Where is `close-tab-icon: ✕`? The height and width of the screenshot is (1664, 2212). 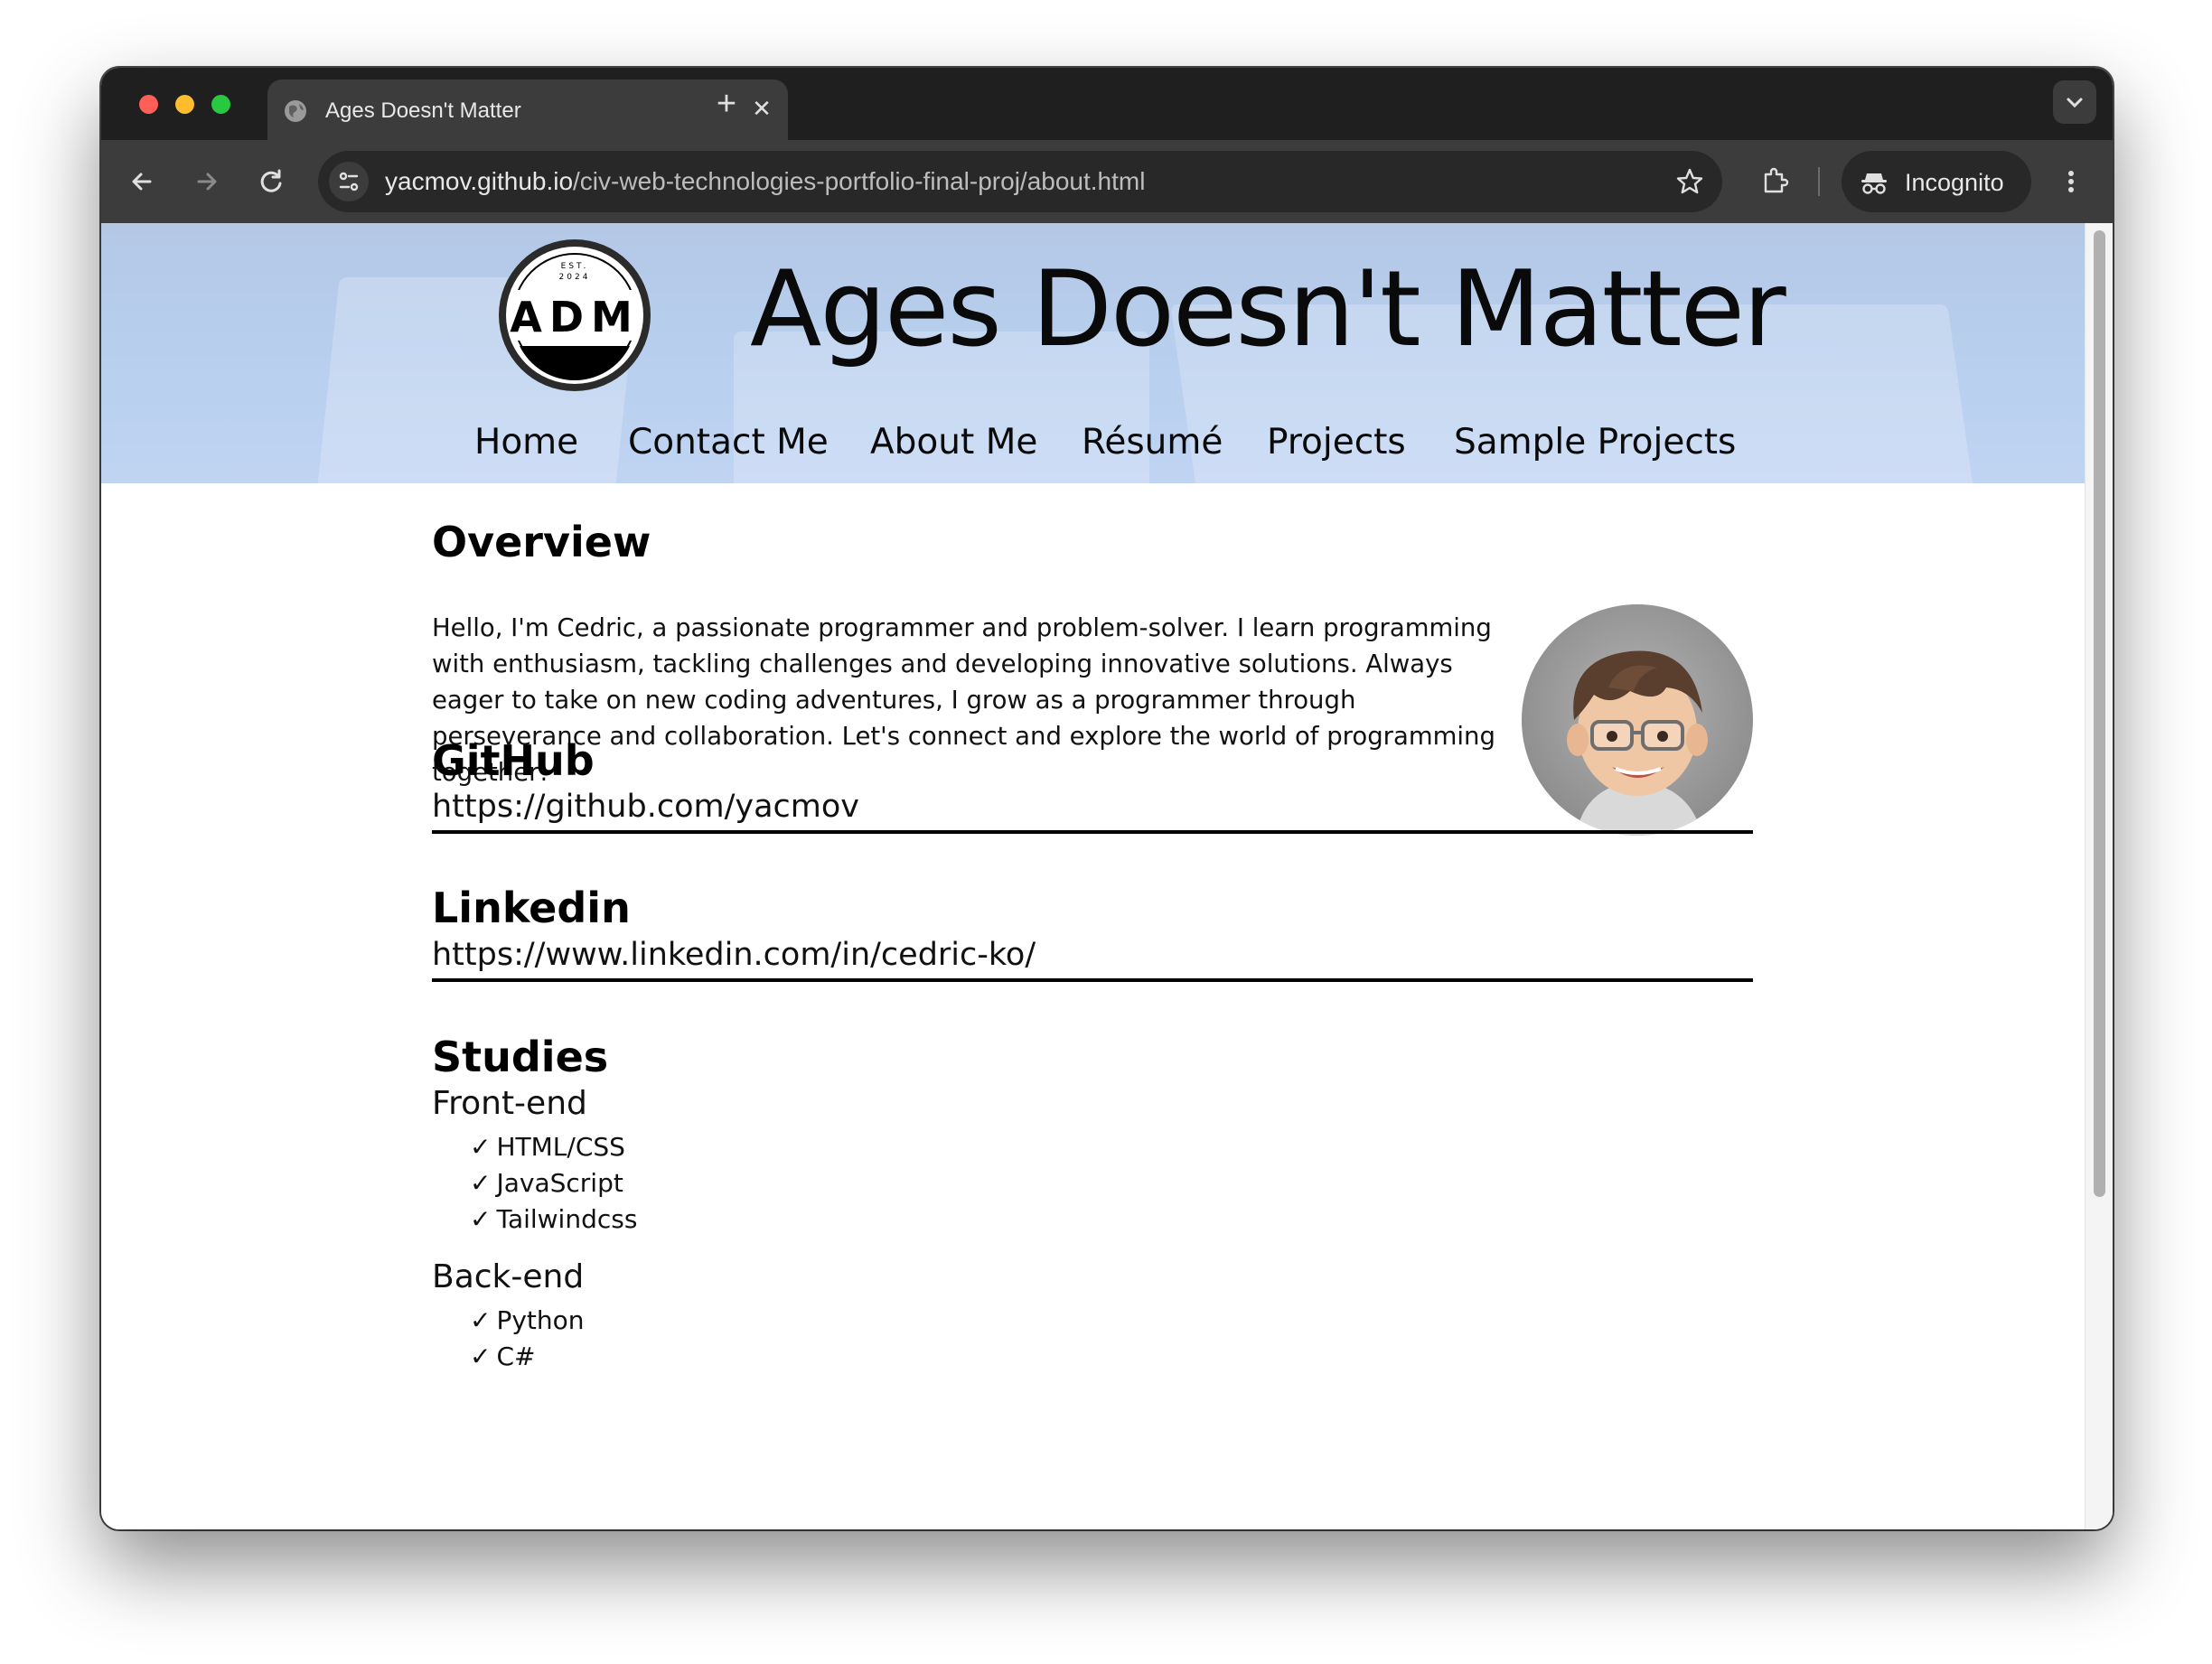
close-tab-icon: ✕ is located at coordinates (761, 108).